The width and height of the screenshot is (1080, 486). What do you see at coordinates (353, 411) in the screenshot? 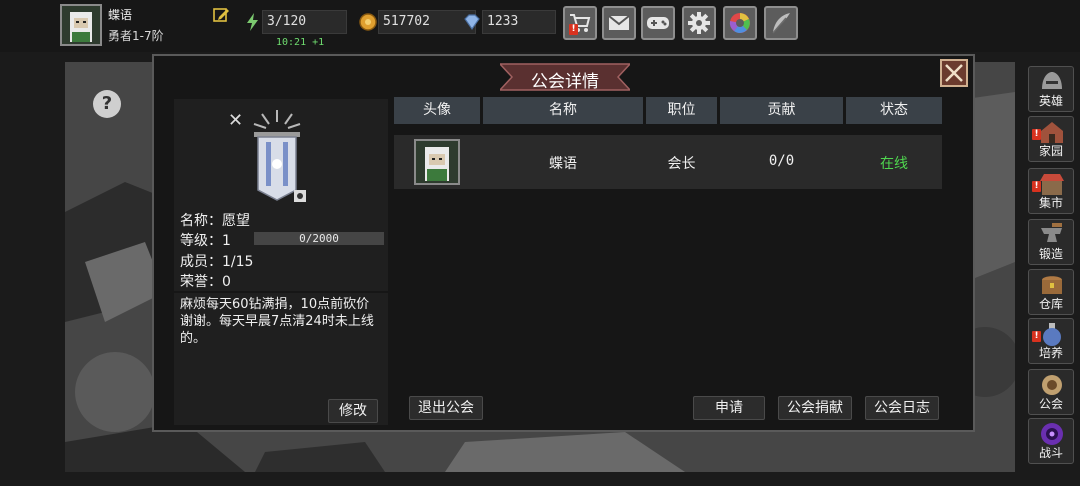
I see `modify-button: 修改` at bounding box center [353, 411].